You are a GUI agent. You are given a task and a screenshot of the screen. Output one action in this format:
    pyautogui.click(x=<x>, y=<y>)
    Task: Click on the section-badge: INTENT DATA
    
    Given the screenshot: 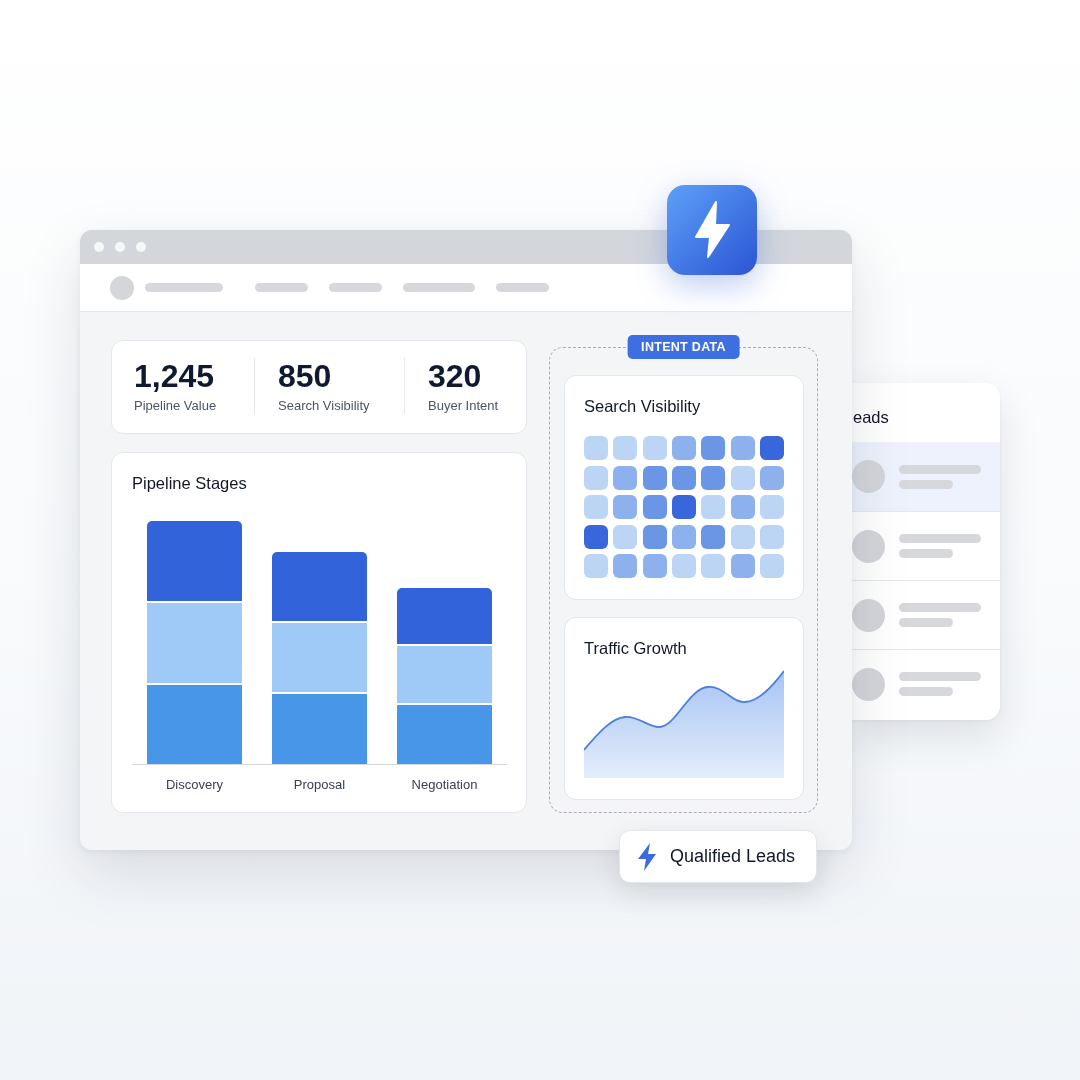 What is the action you would take?
    pyautogui.click(x=683, y=347)
    